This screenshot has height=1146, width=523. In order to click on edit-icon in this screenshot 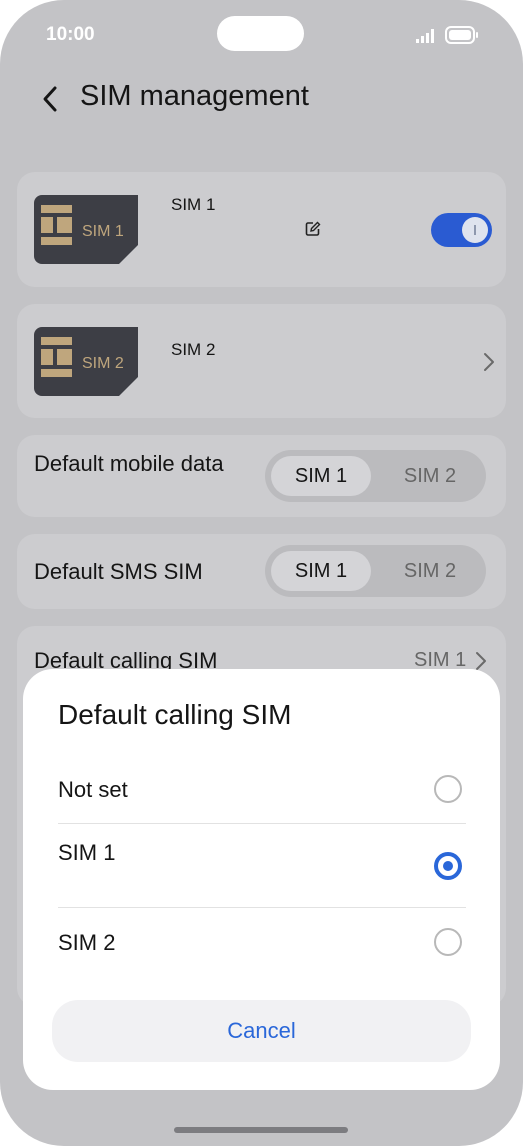, I will do `click(313, 229)`.